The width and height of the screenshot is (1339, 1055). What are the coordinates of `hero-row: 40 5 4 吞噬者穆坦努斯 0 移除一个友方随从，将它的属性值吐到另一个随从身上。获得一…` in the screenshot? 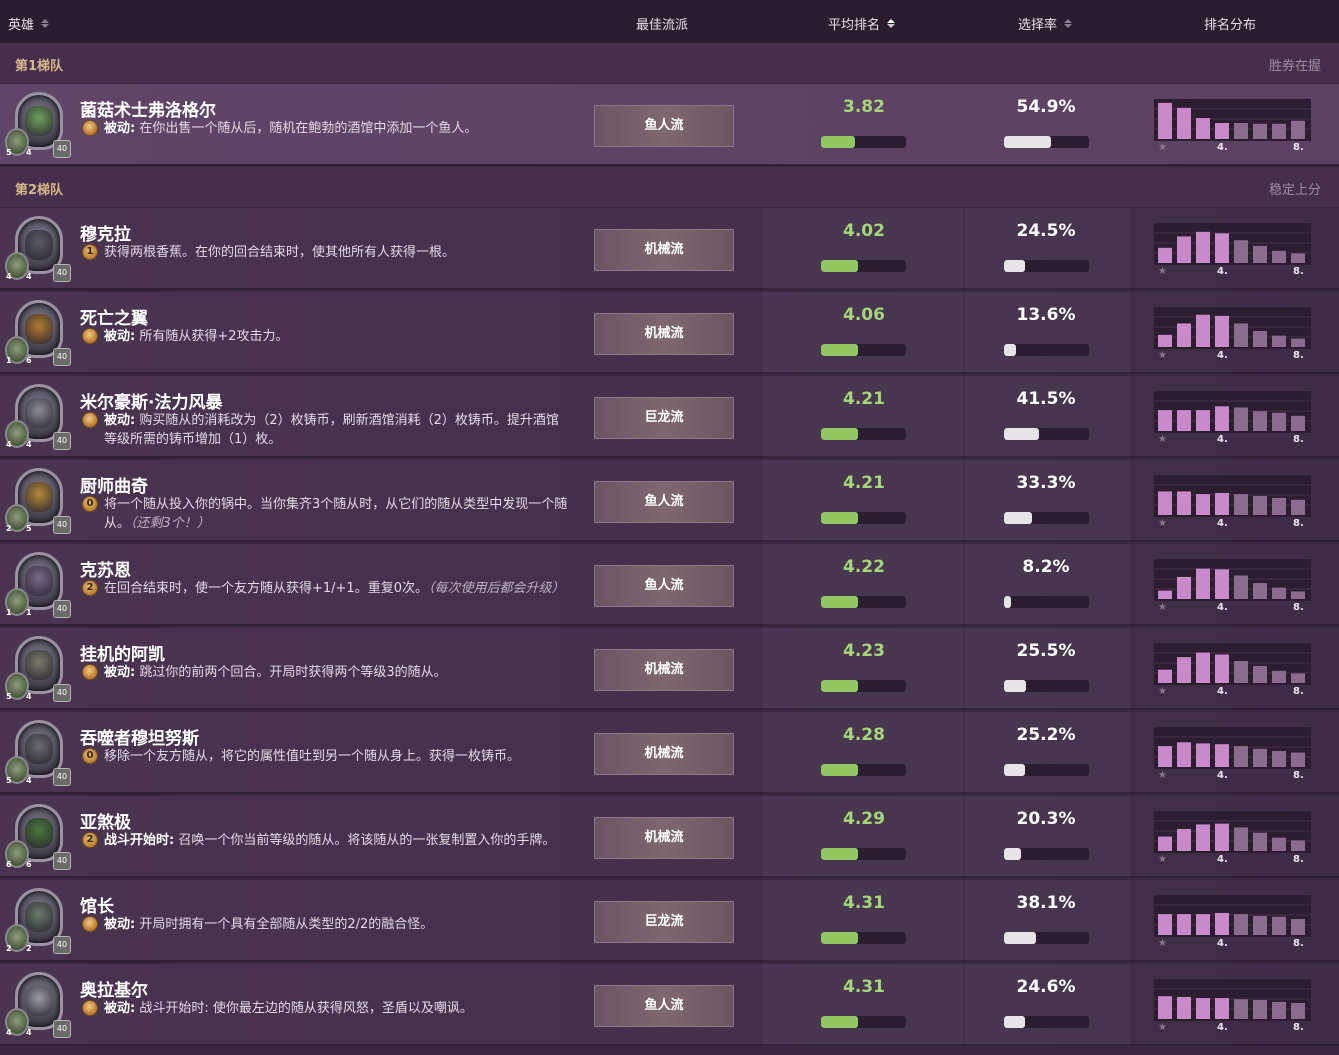 It's located at (669, 753).